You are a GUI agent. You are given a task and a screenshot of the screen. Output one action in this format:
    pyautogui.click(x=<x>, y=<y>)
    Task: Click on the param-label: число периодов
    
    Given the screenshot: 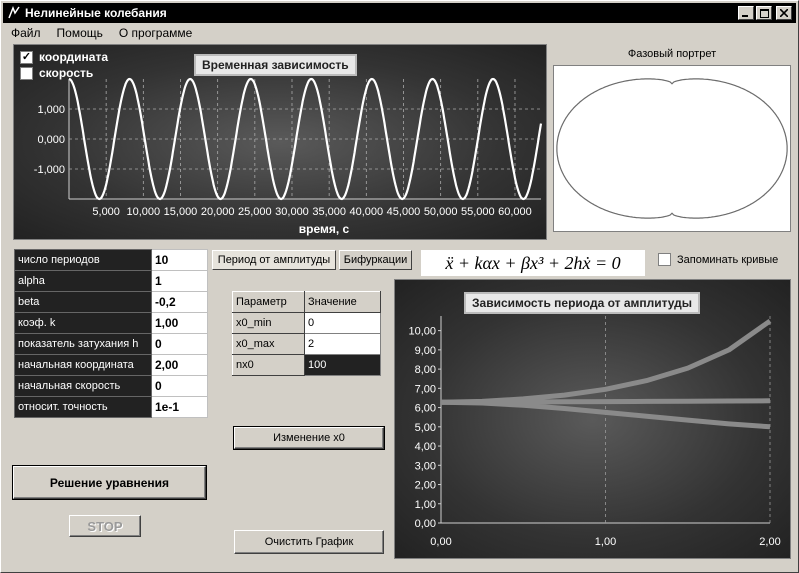 What is the action you would take?
    pyautogui.click(x=83, y=260)
    